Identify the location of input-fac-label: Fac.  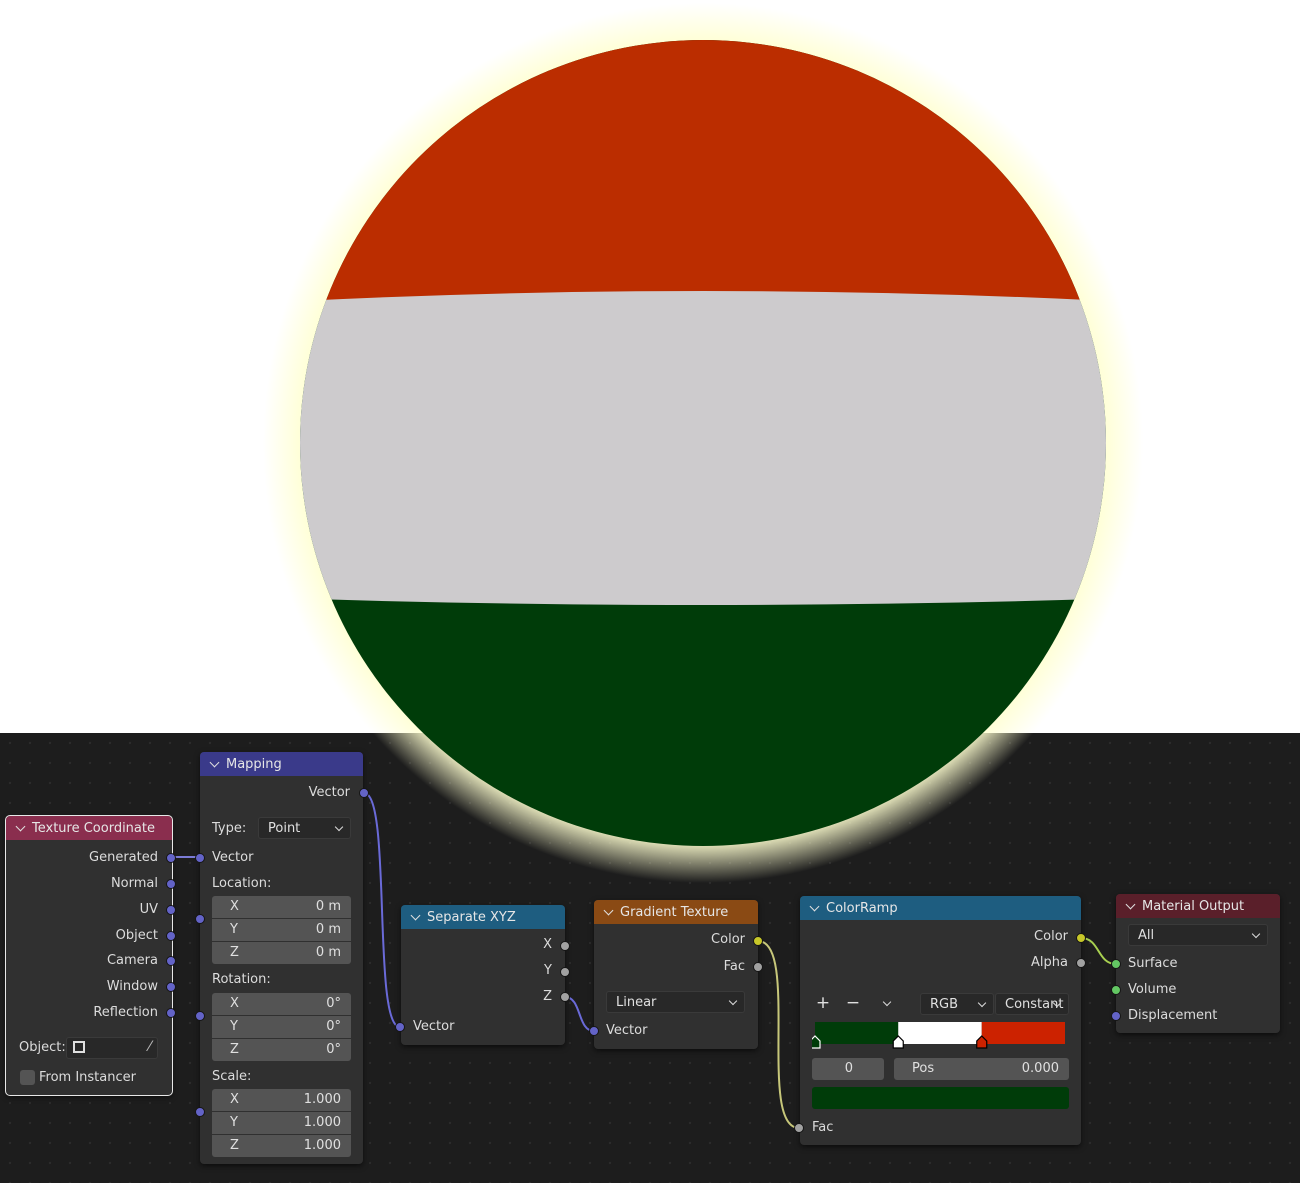
(823, 1127).